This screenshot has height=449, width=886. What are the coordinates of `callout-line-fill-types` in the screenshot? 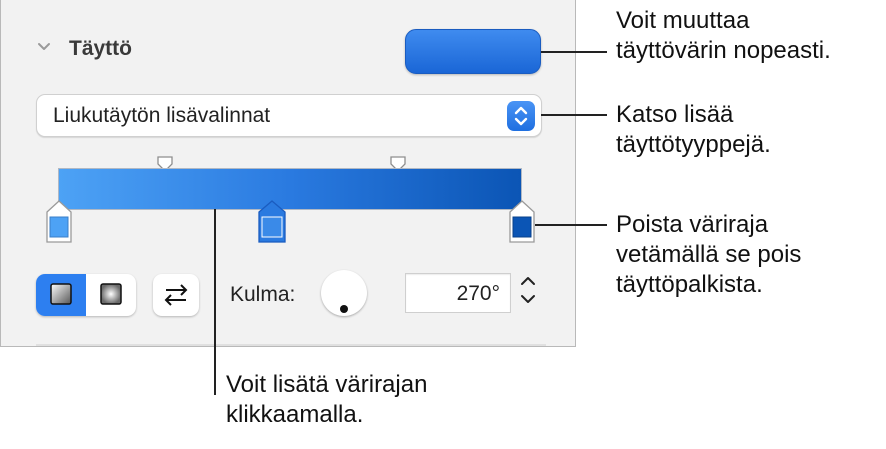 It's located at (574, 115).